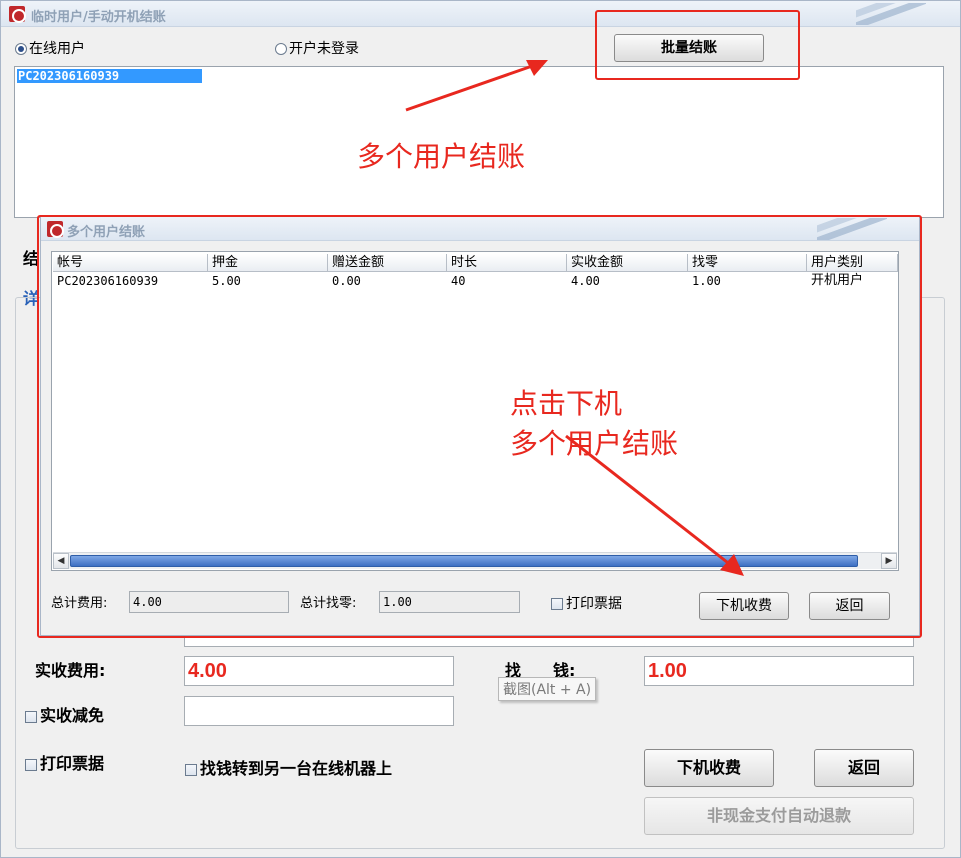 The width and height of the screenshot is (961, 858). Describe the element at coordinates (319, 711) in the screenshot. I see `waive-field` at that location.